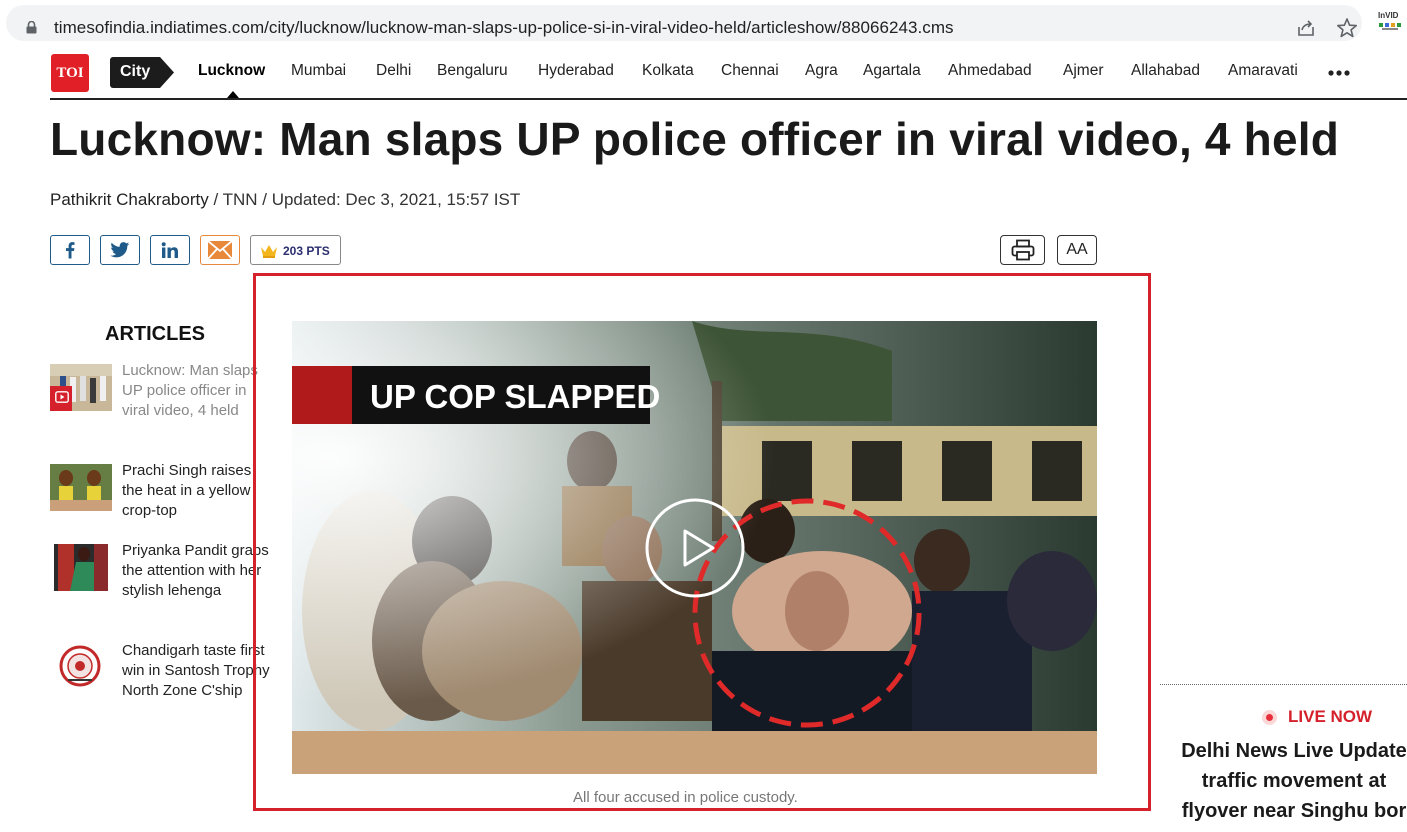  I want to click on share-icon, so click(1306, 28).